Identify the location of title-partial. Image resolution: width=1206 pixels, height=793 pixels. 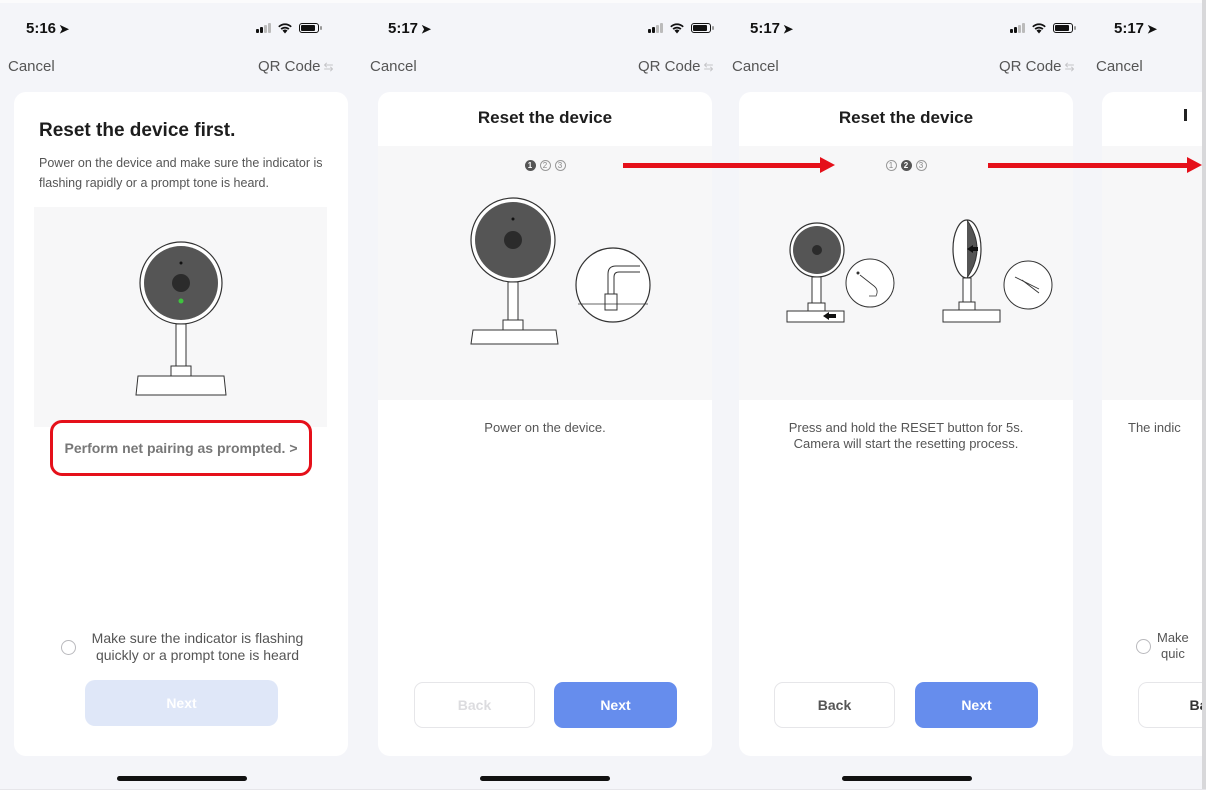
(1185, 115).